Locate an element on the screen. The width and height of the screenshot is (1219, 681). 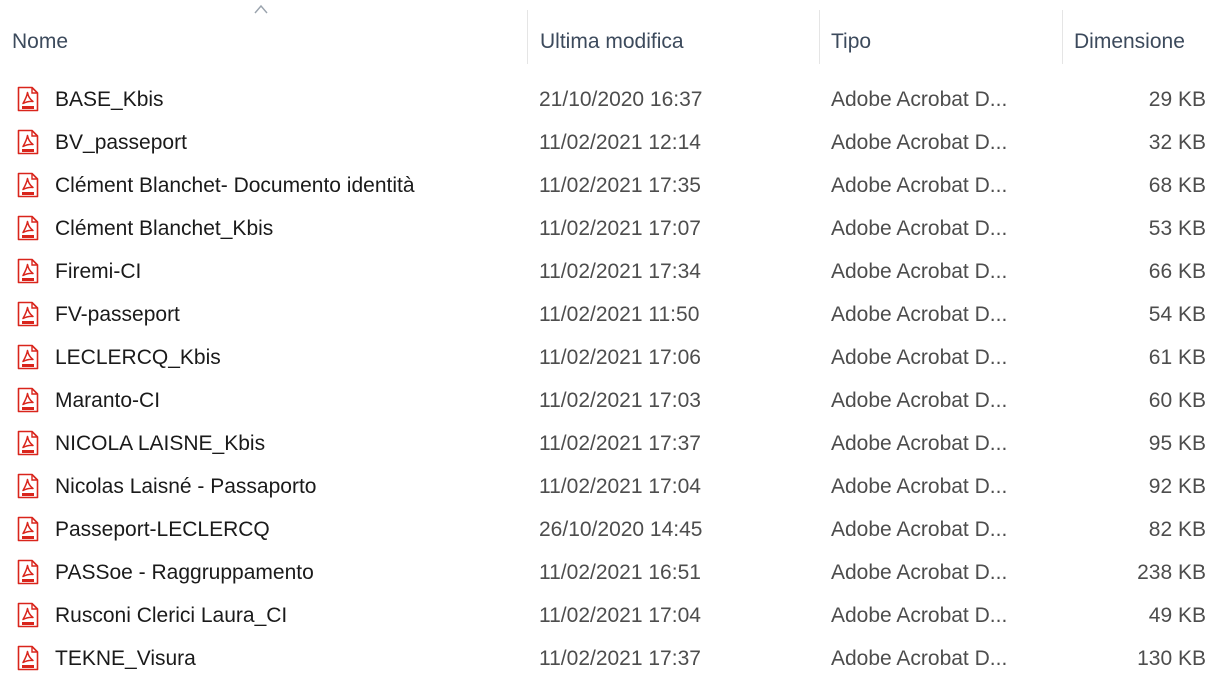
file-size: 61 KB is located at coordinates (1177, 357).